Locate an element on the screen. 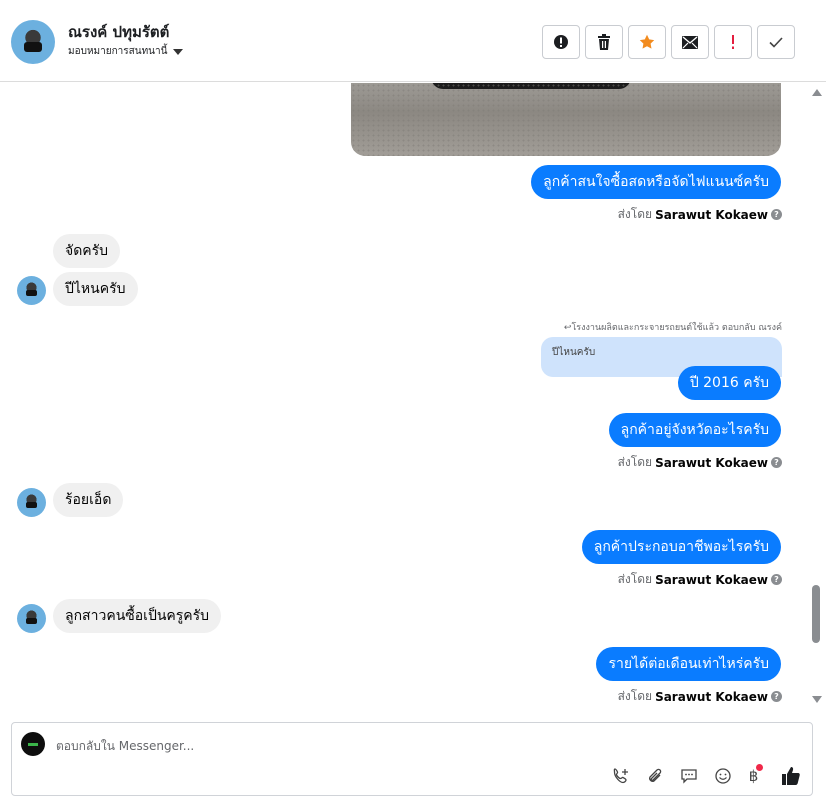 This screenshot has width=831, height=802. phone-add-icon is located at coordinates (620, 776).